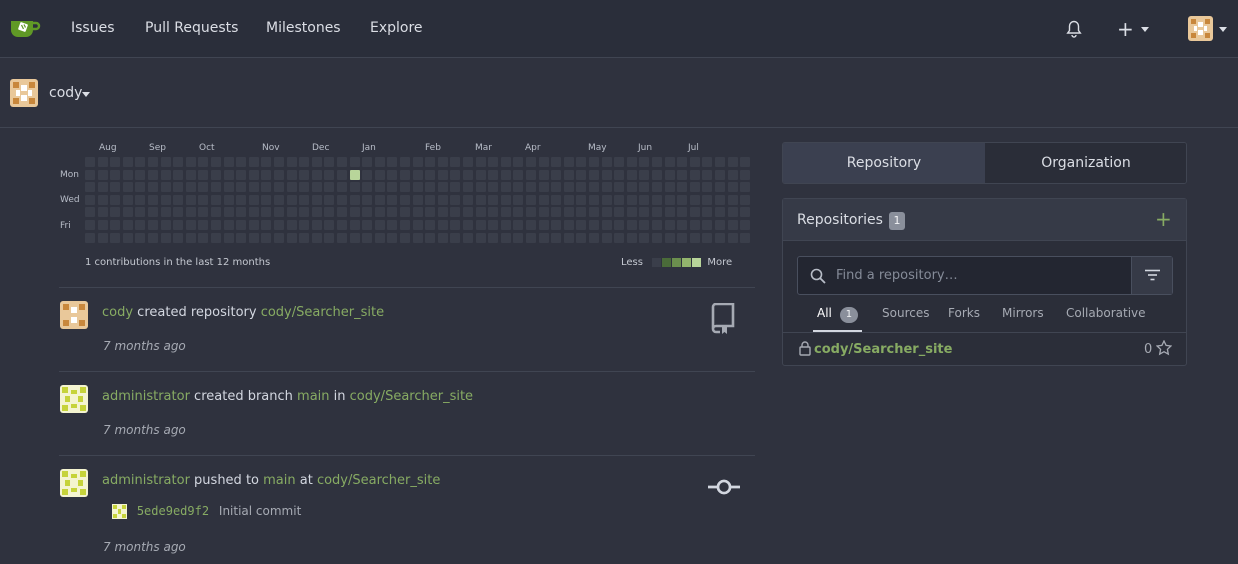 The width and height of the screenshot is (1238, 564). What do you see at coordinates (25, 27) in the screenshot?
I see `gitea-logo-icon` at bounding box center [25, 27].